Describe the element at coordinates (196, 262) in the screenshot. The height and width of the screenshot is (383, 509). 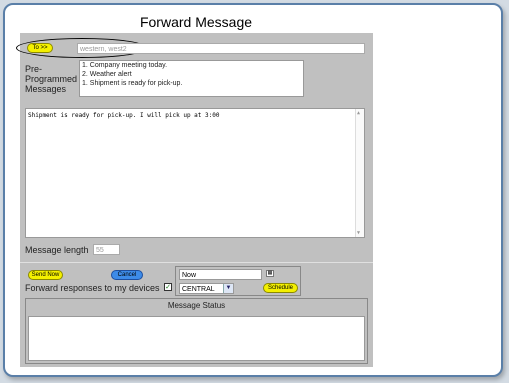
I see `divider` at that location.